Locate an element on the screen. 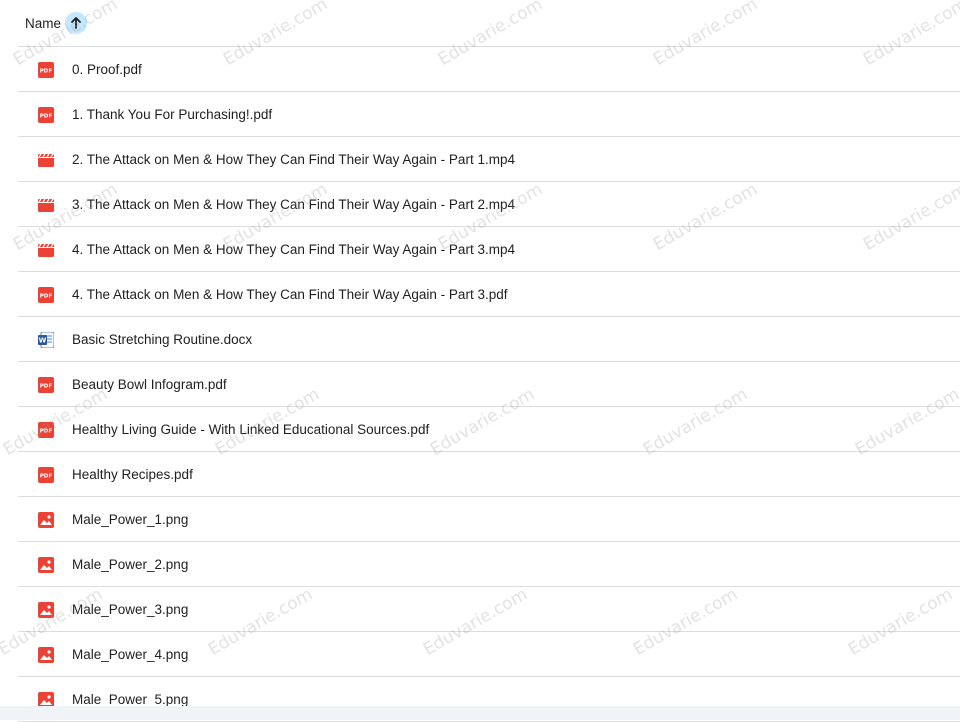 The image size is (960, 722). file-row: Male_Power_1.png is located at coordinates (489, 519).